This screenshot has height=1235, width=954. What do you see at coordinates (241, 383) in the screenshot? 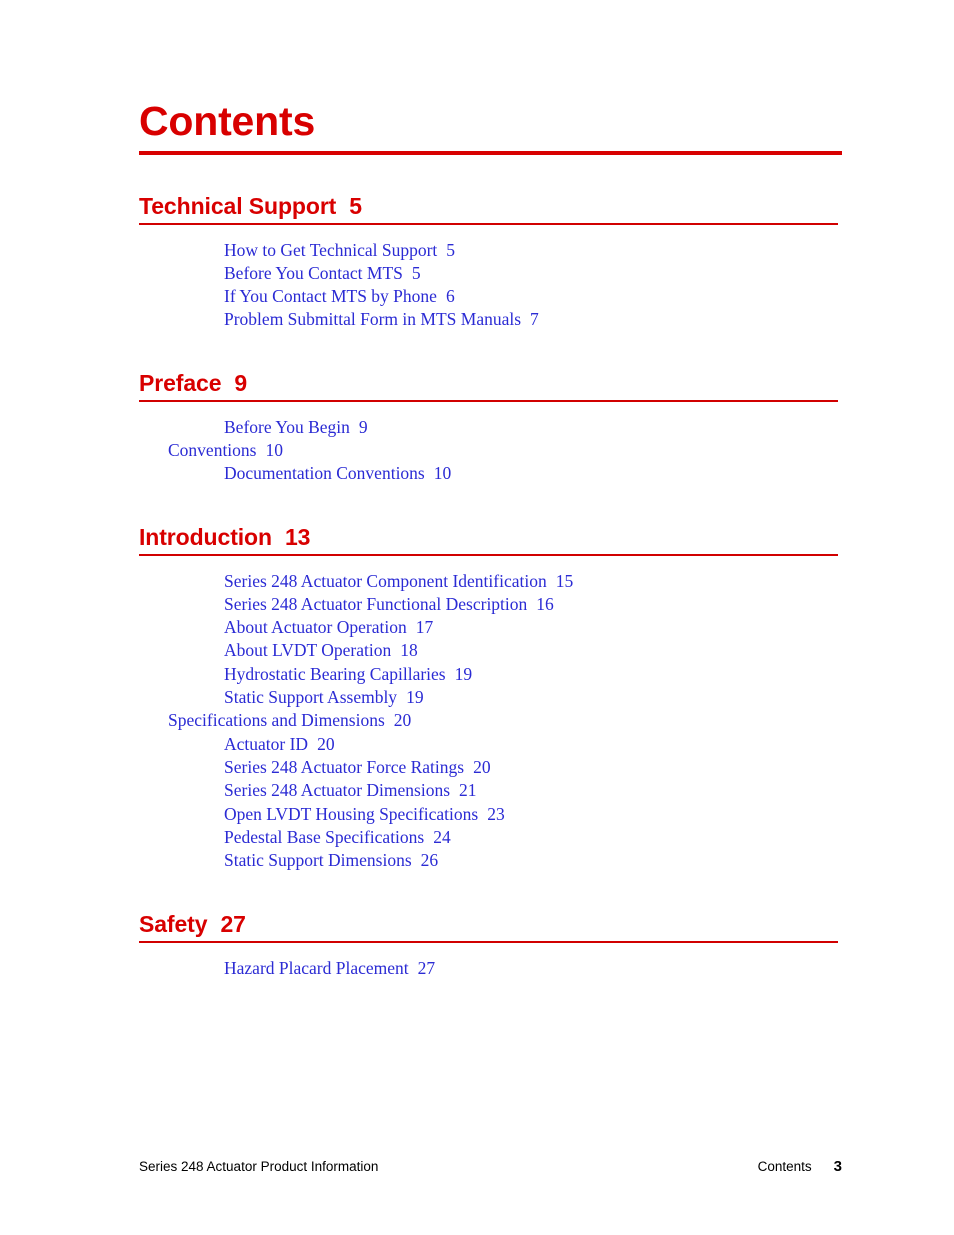
I see `toc-section-page: 9` at bounding box center [241, 383].